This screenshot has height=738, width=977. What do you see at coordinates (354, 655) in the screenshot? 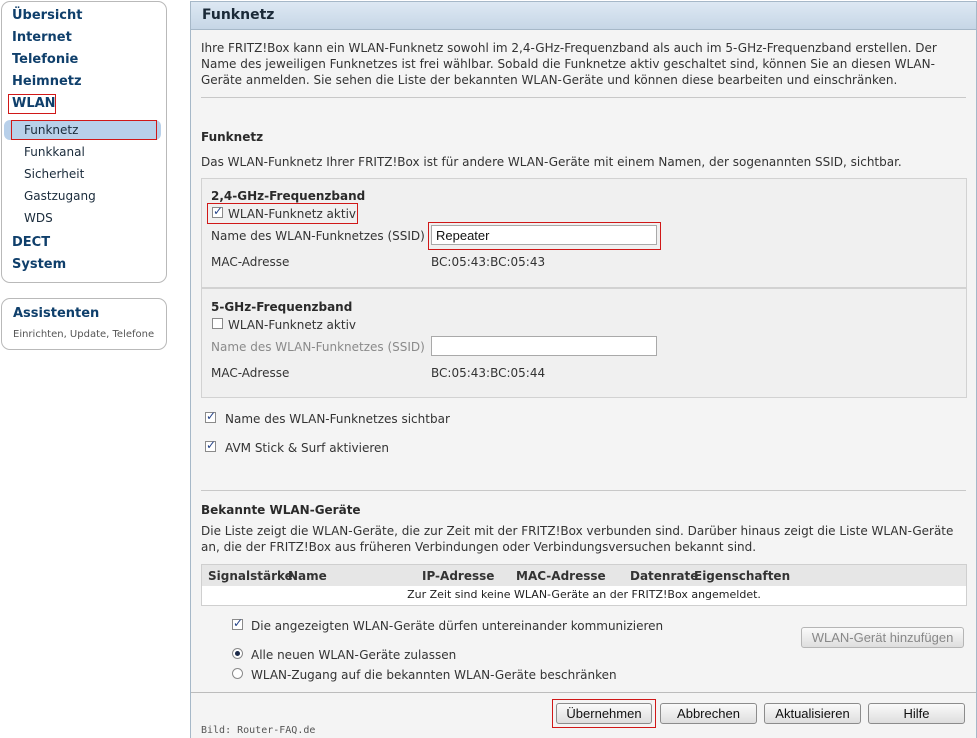
I see `allow-all-label: Alle neuen WLAN-Geräte zulassen` at bounding box center [354, 655].